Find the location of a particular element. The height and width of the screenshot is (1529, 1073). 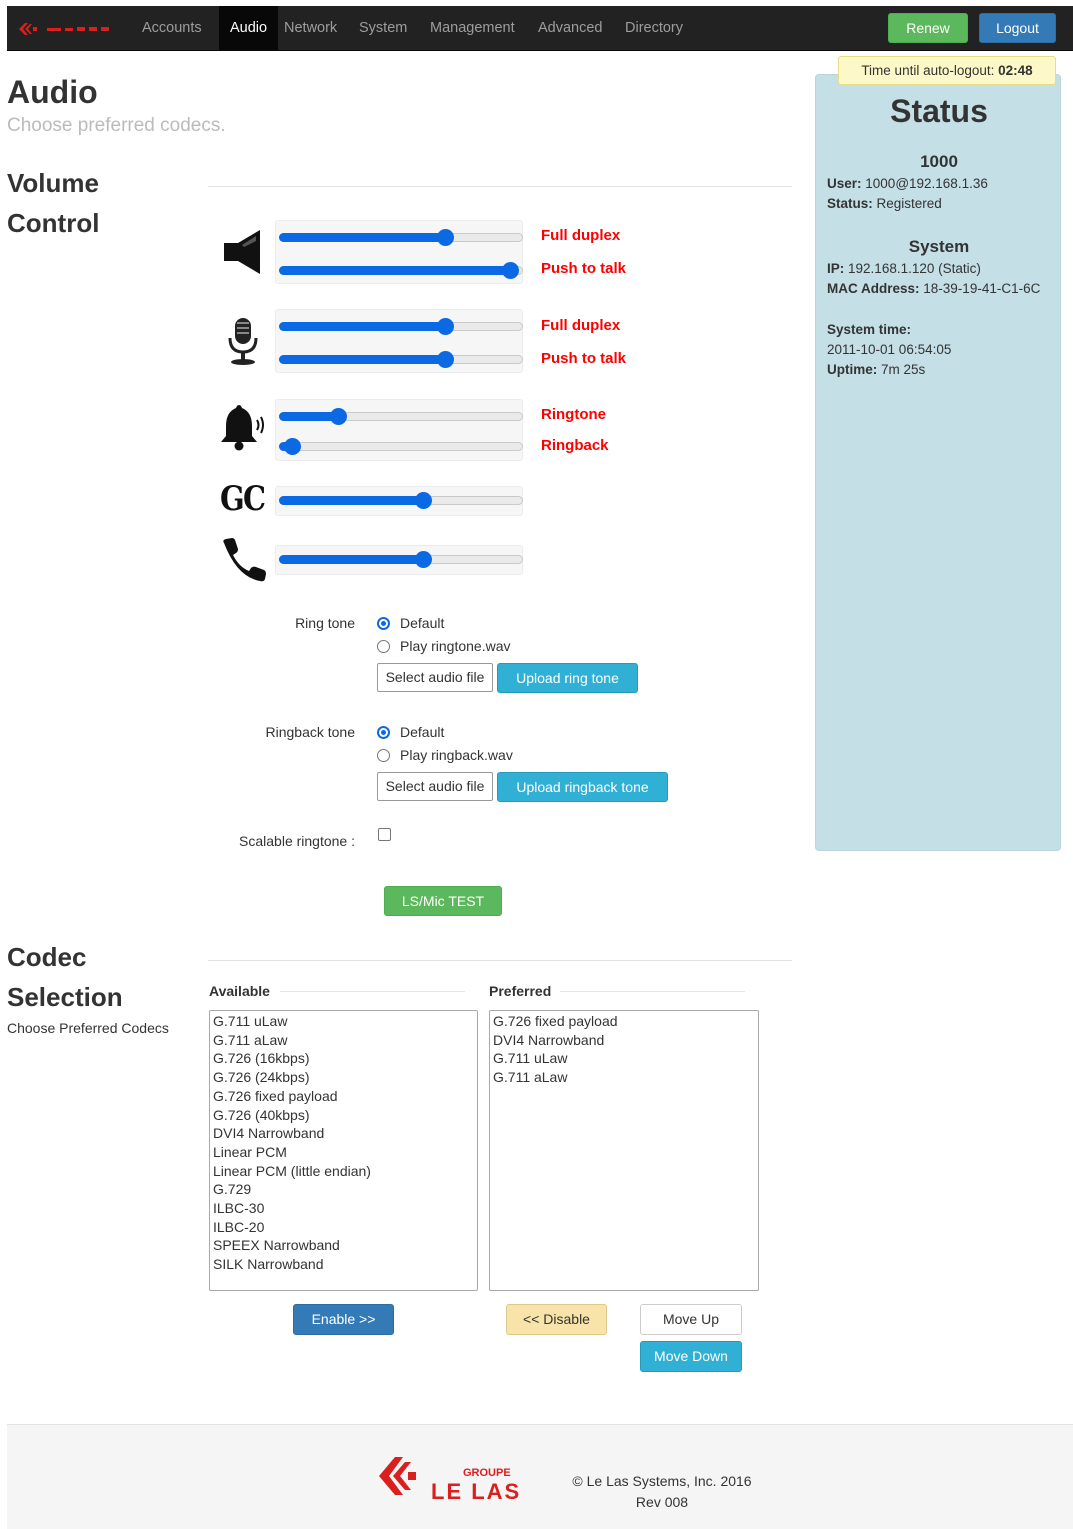

microphone-icon is located at coordinates (243, 341).